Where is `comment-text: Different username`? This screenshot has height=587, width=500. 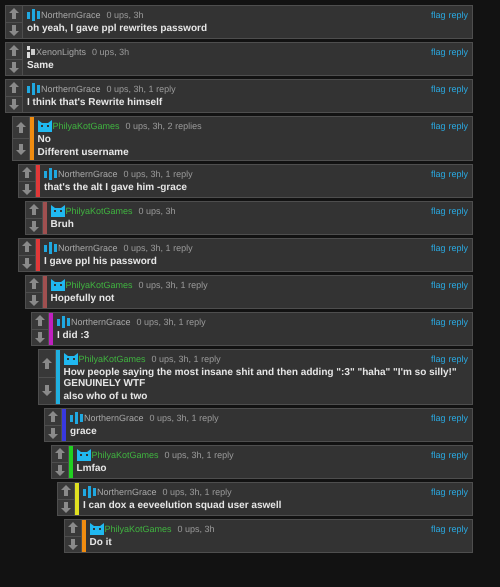 comment-text: Different username is located at coordinates (84, 152).